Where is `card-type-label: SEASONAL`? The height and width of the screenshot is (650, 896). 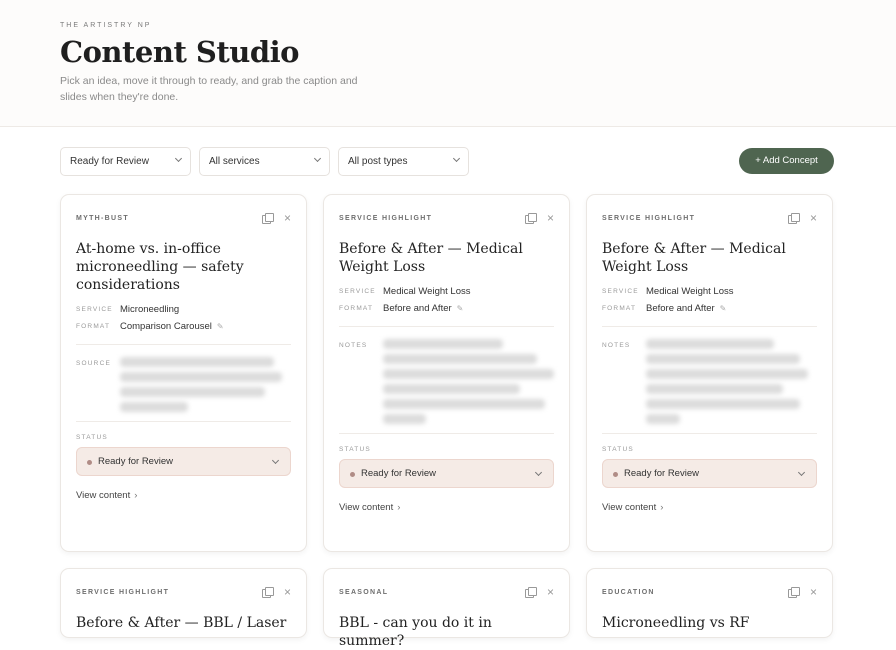 card-type-label: SEASONAL is located at coordinates (364, 592).